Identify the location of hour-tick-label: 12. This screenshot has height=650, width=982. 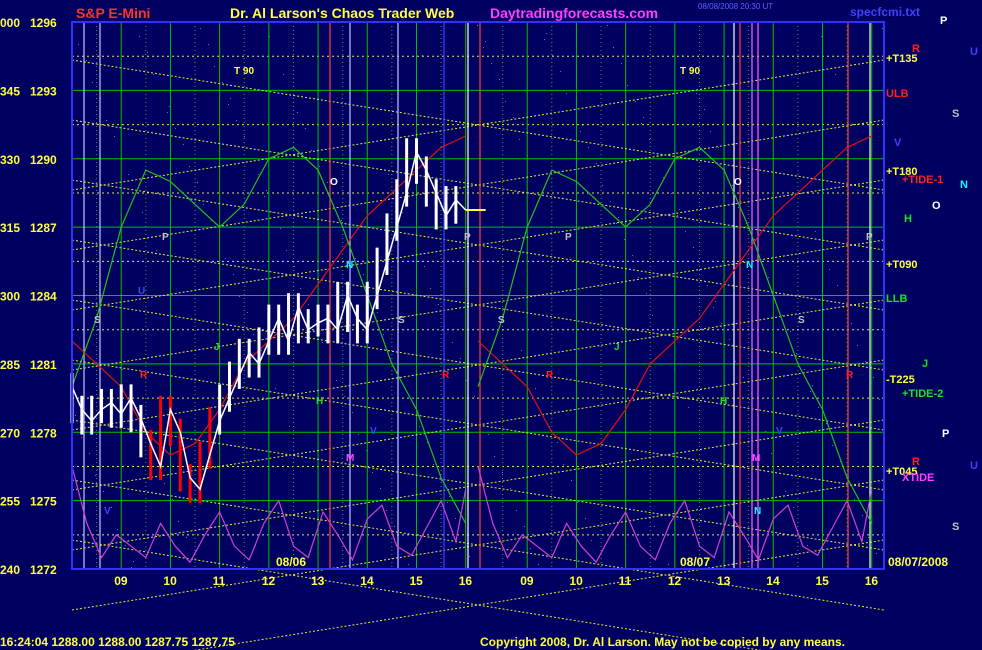
(269, 581).